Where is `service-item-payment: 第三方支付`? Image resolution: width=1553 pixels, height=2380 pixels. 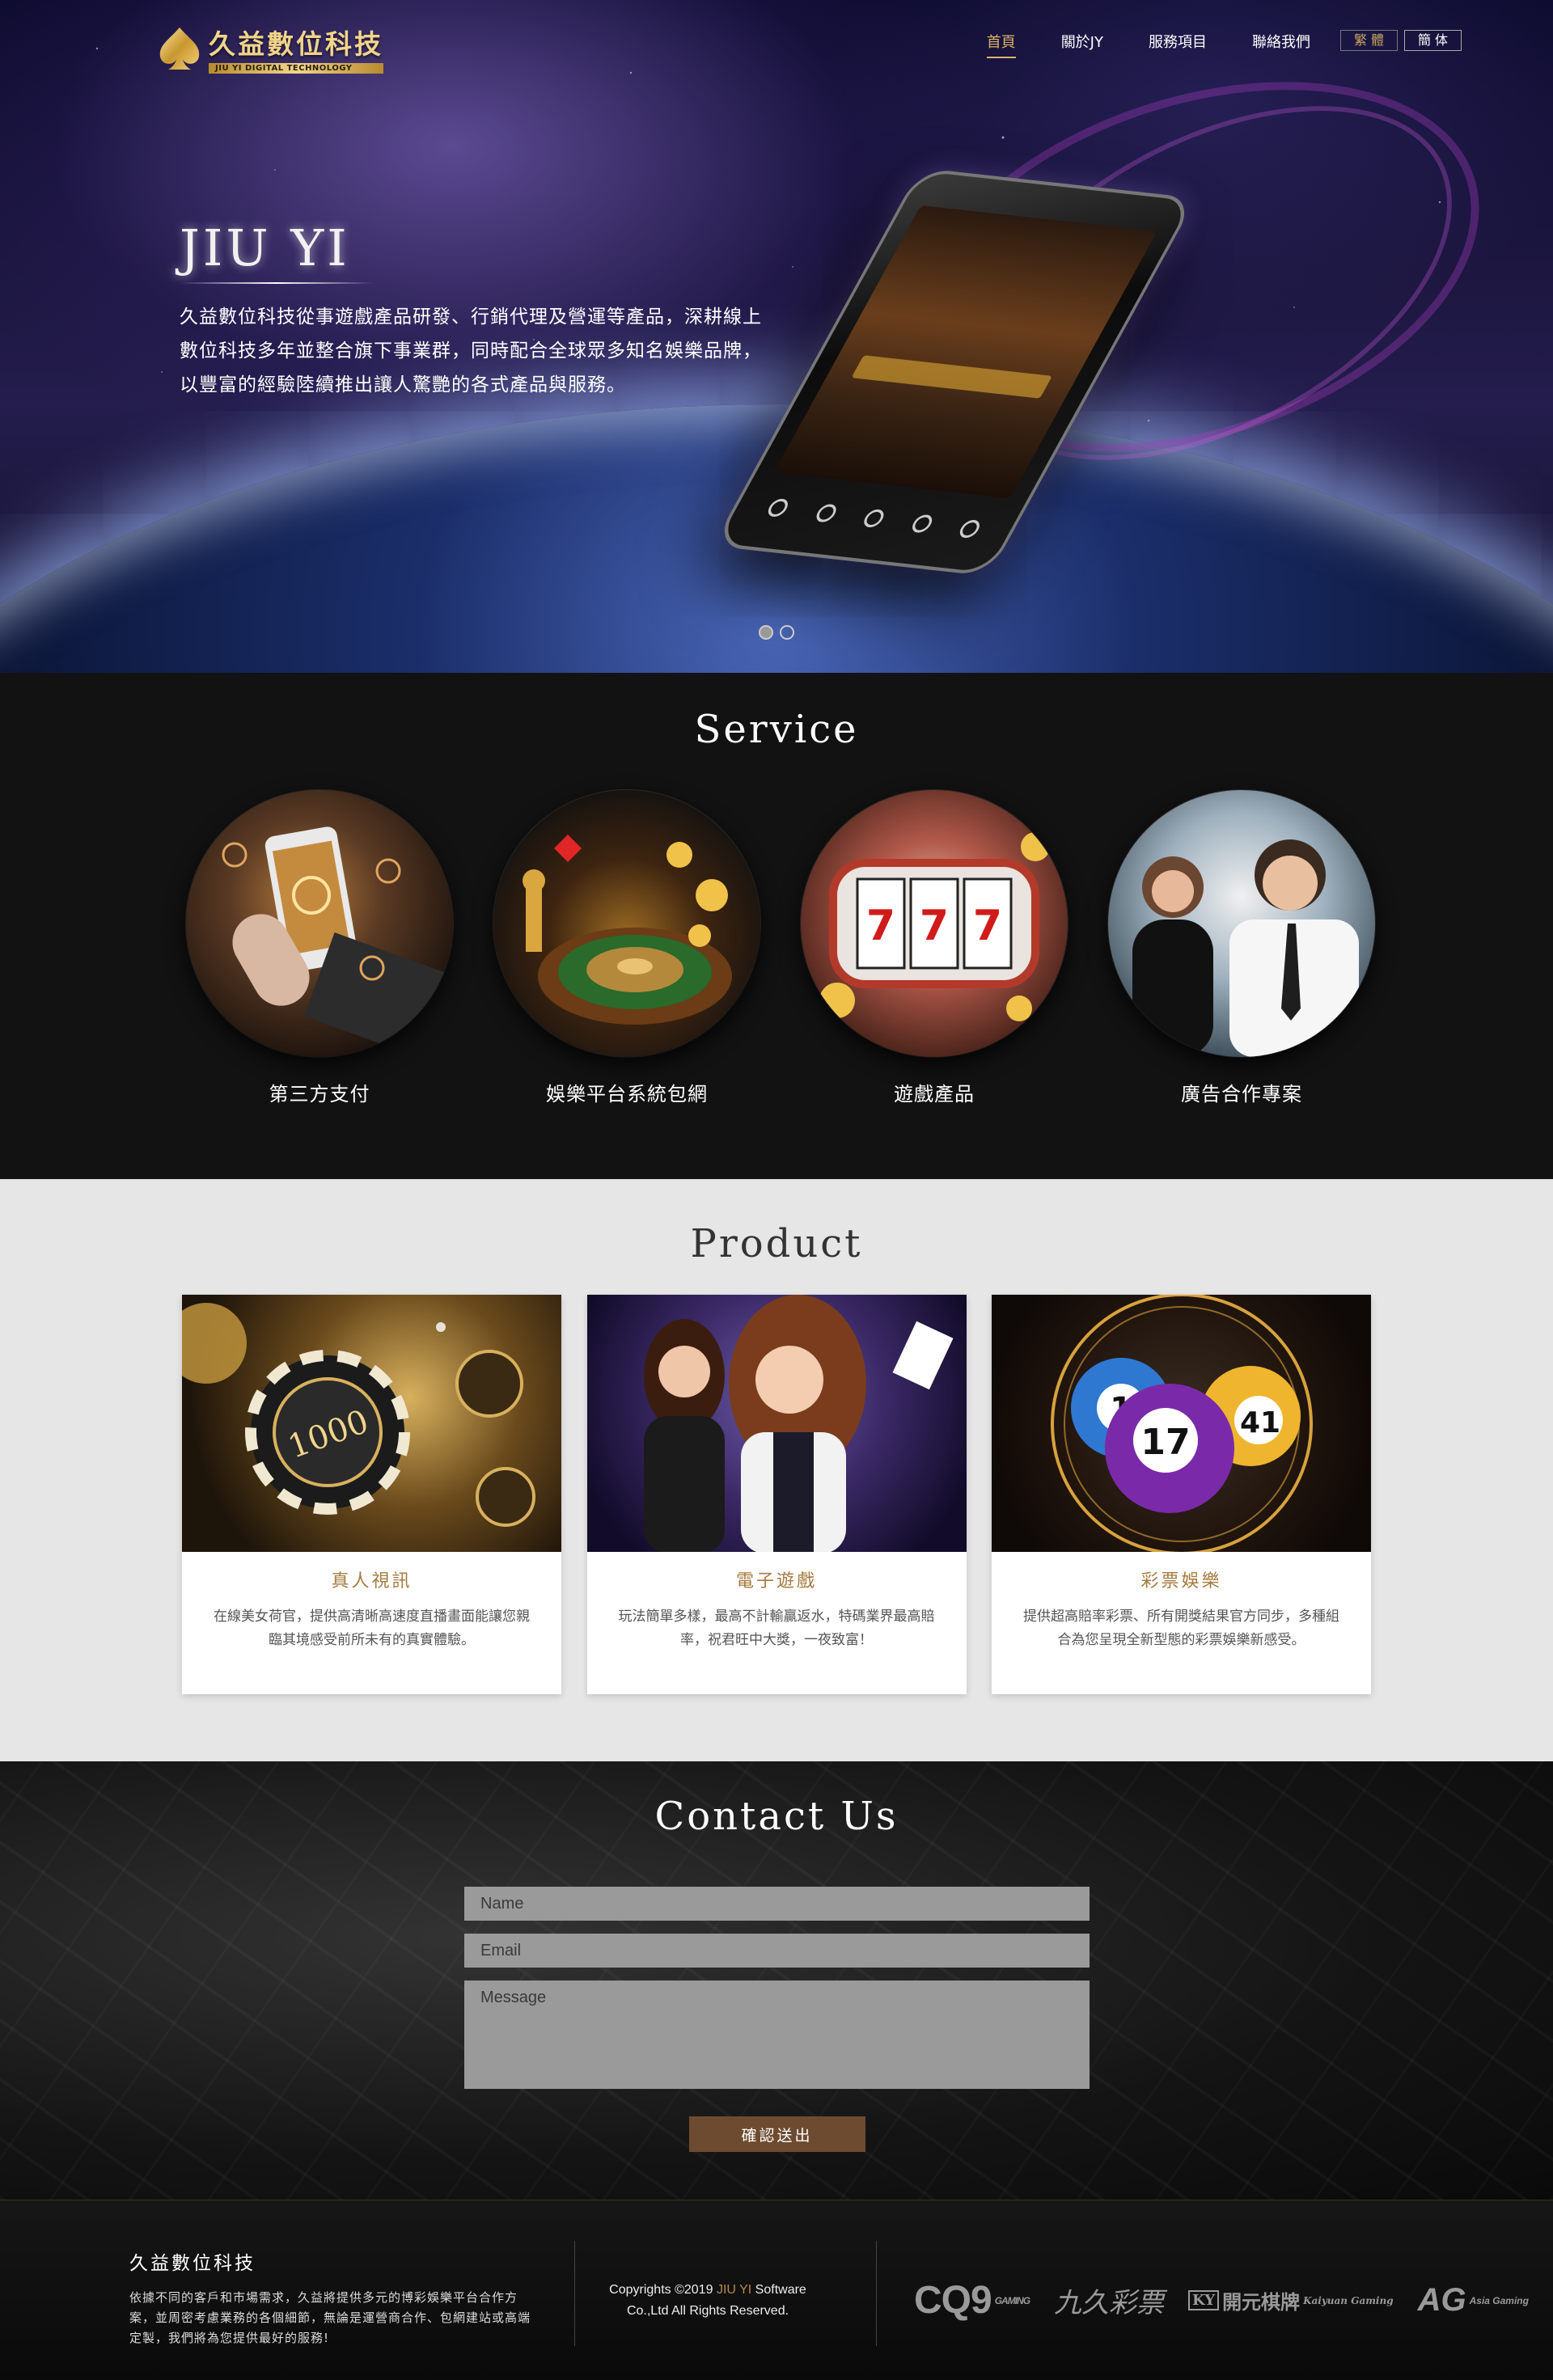 service-item-payment: 第三方支付 is located at coordinates (320, 948).